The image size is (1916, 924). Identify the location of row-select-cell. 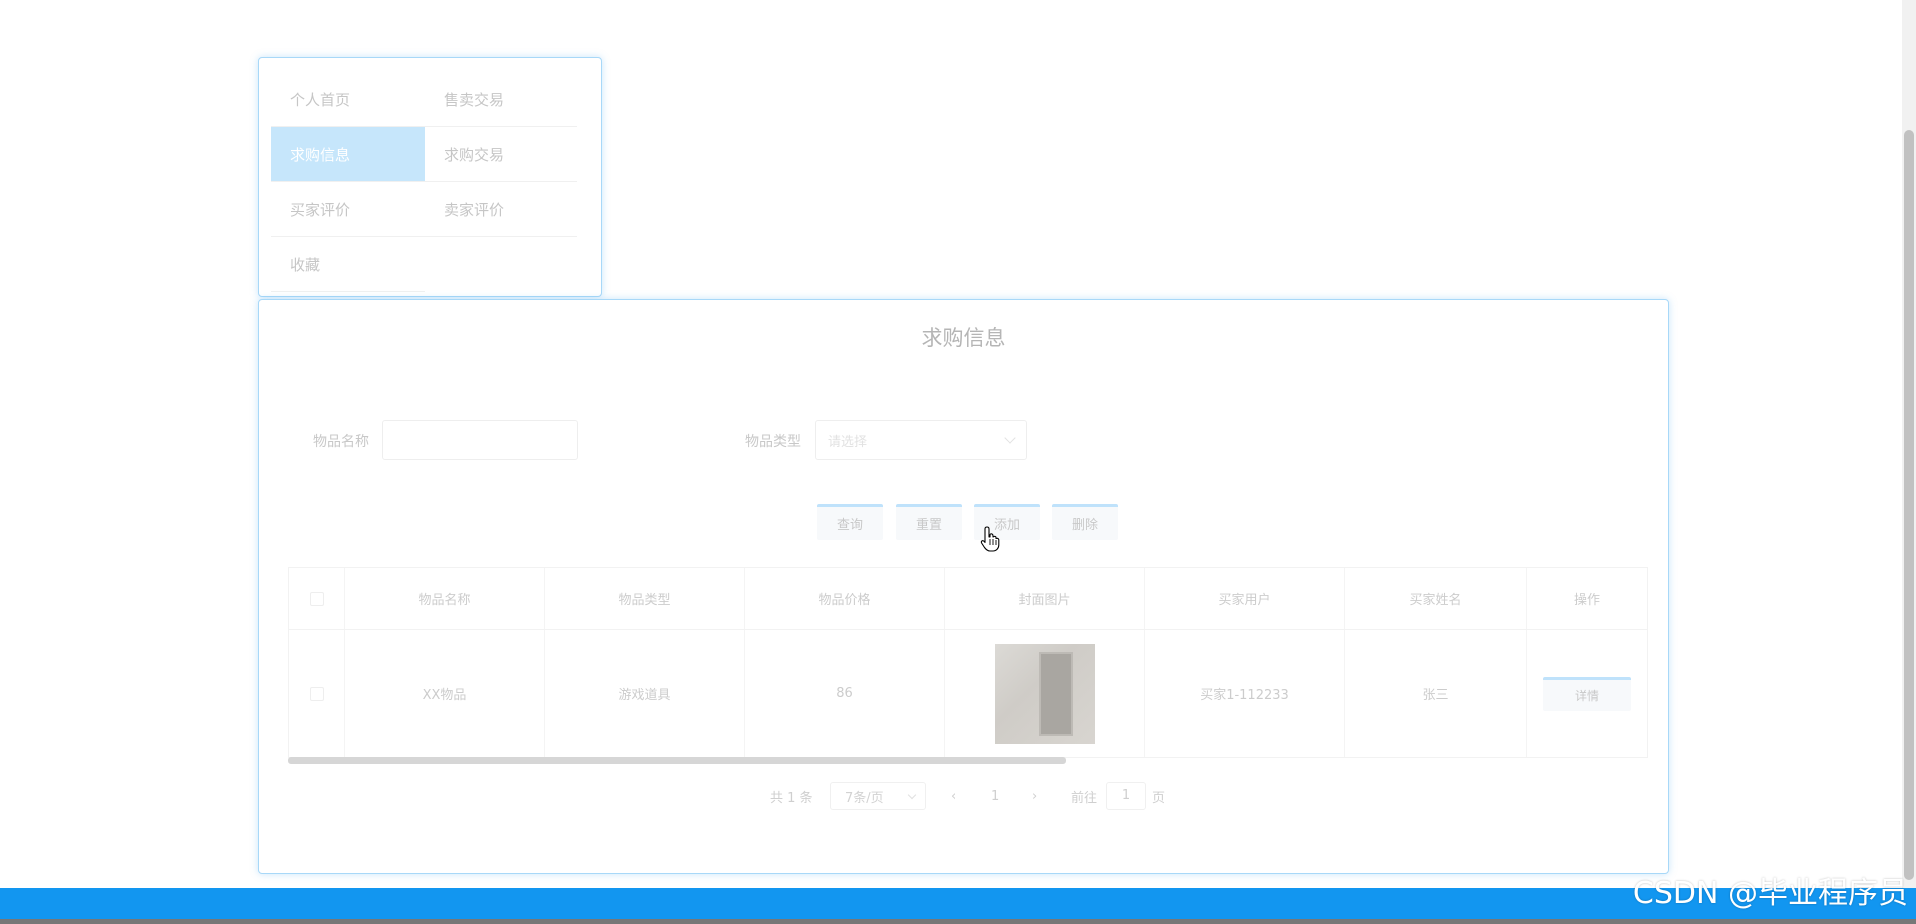
(317, 693).